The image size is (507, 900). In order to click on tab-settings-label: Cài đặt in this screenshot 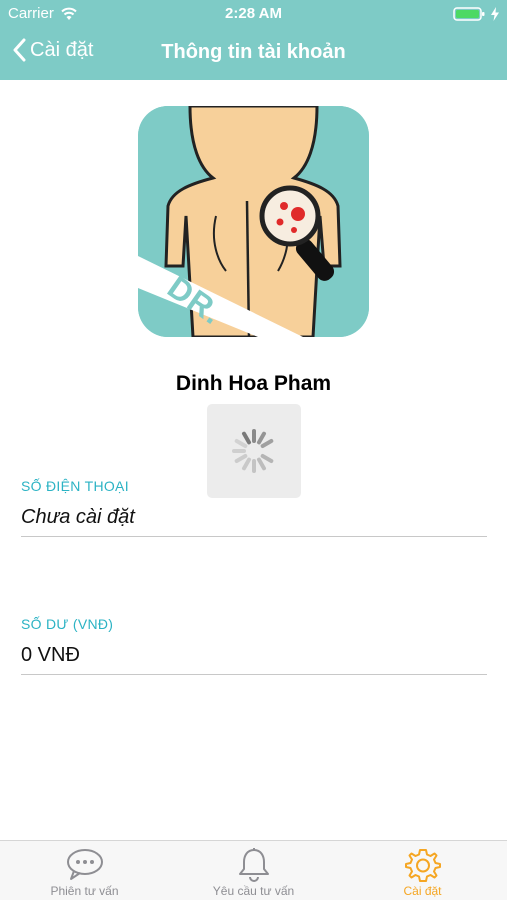, I will do `click(422, 891)`.